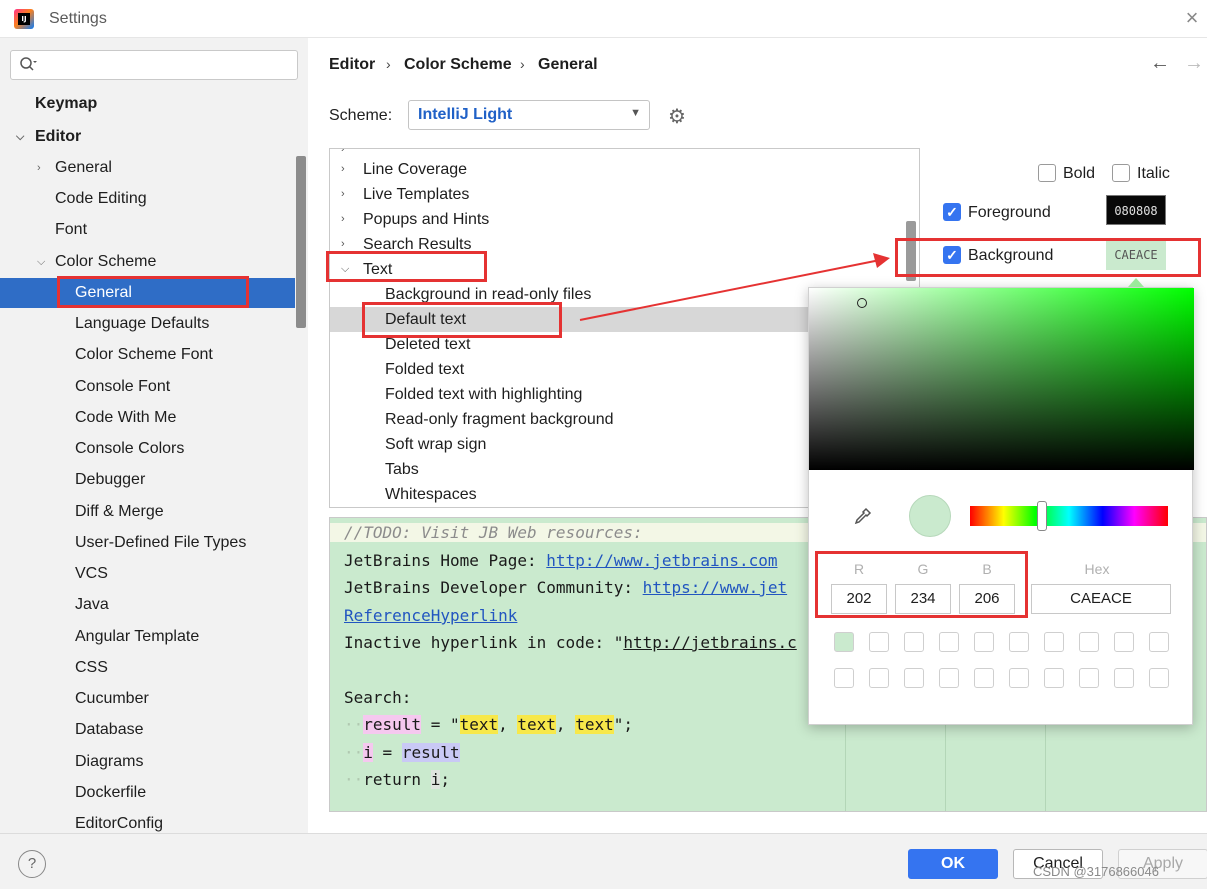  Describe the element at coordinates (1121, 173) in the screenshot. I see `italic-checkbox` at that location.